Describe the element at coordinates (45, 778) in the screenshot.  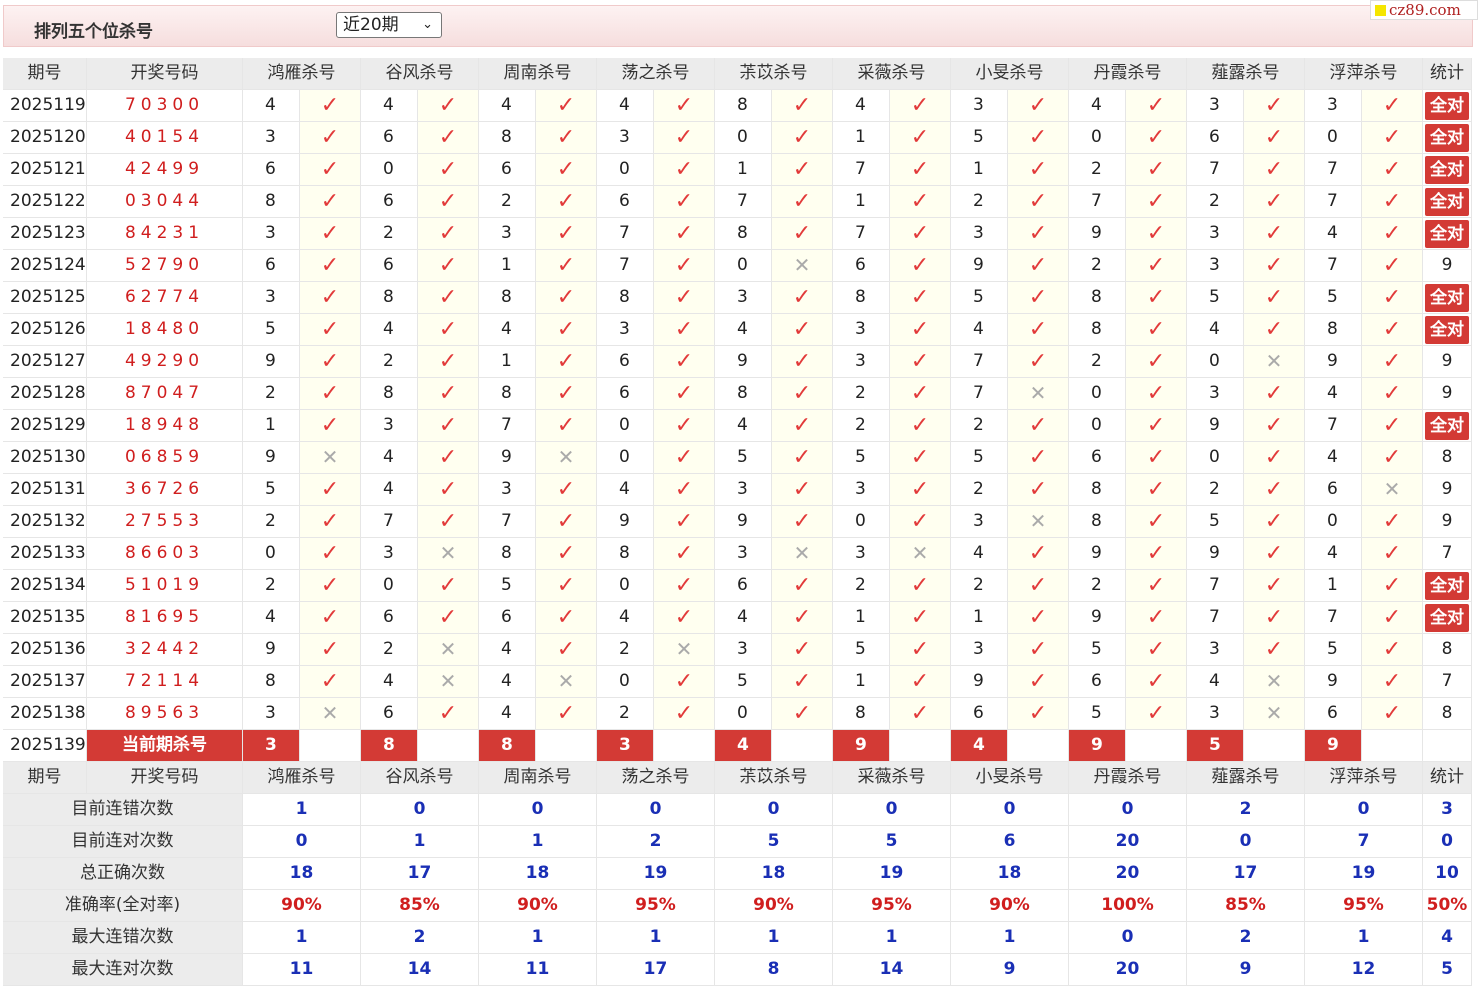
I see `header-period-footer: 期号` at that location.